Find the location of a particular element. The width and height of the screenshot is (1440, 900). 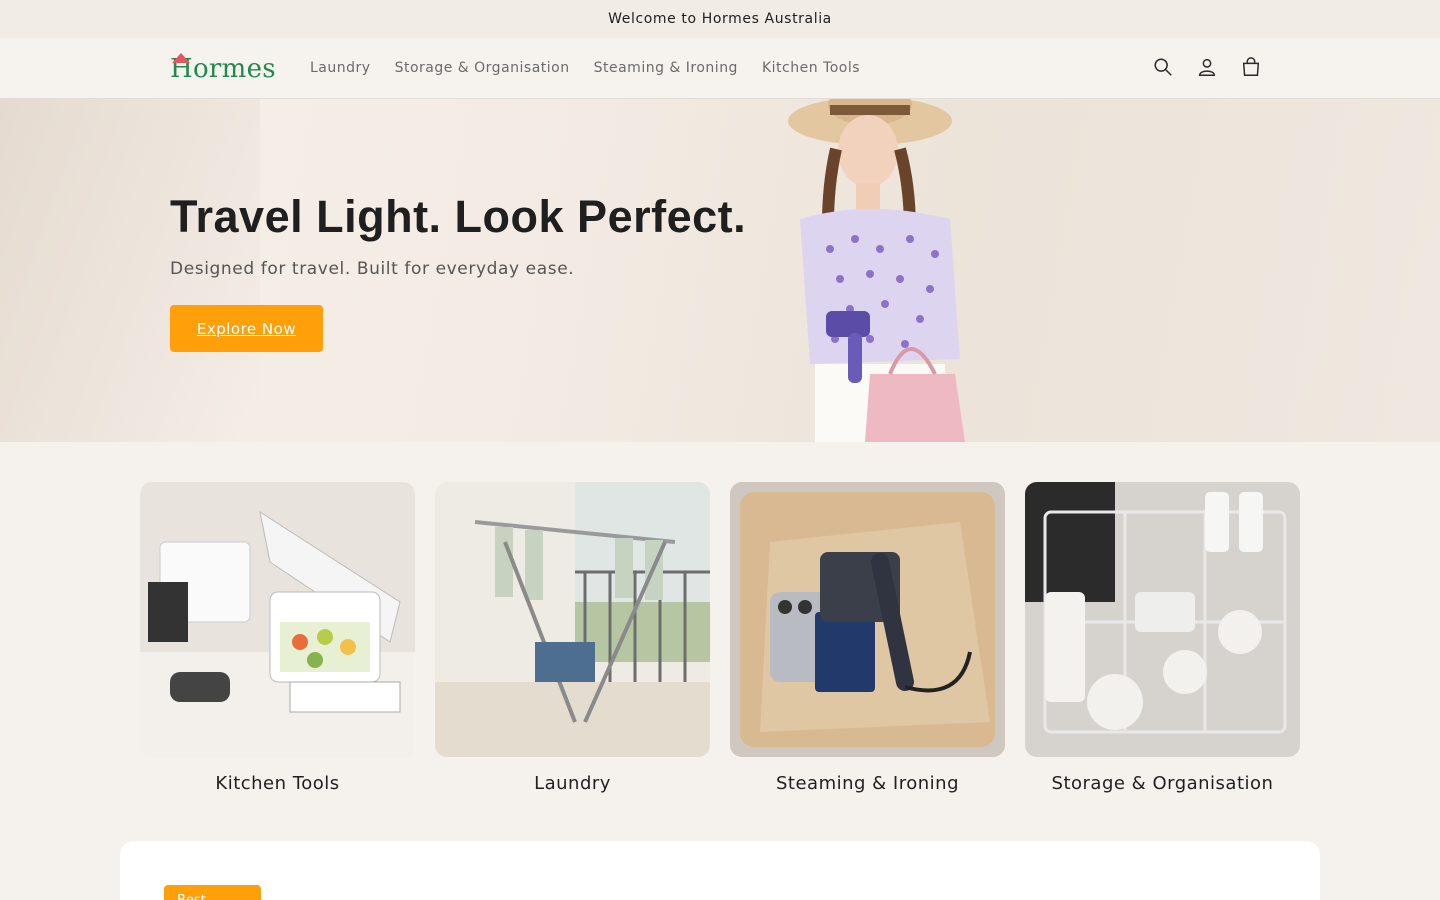

category-label: Storage & Organisation is located at coordinates (1162, 783).